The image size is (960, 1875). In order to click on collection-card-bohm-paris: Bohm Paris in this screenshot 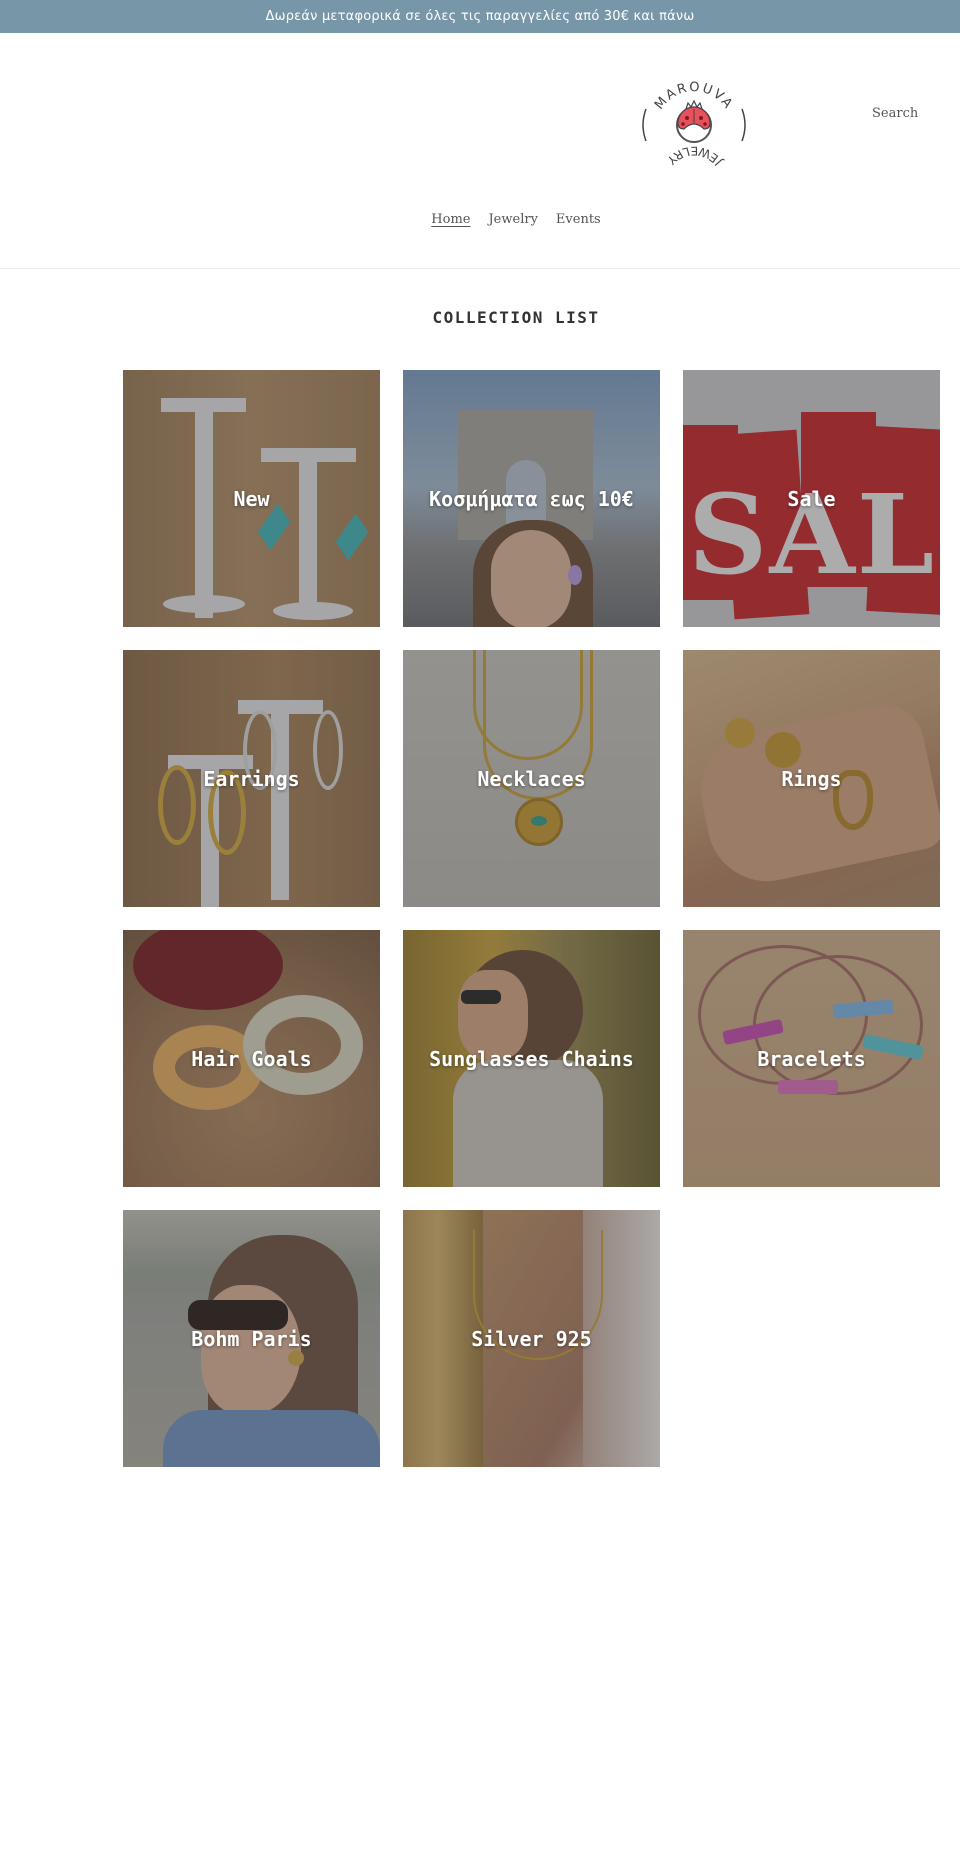, I will do `click(251, 1338)`.